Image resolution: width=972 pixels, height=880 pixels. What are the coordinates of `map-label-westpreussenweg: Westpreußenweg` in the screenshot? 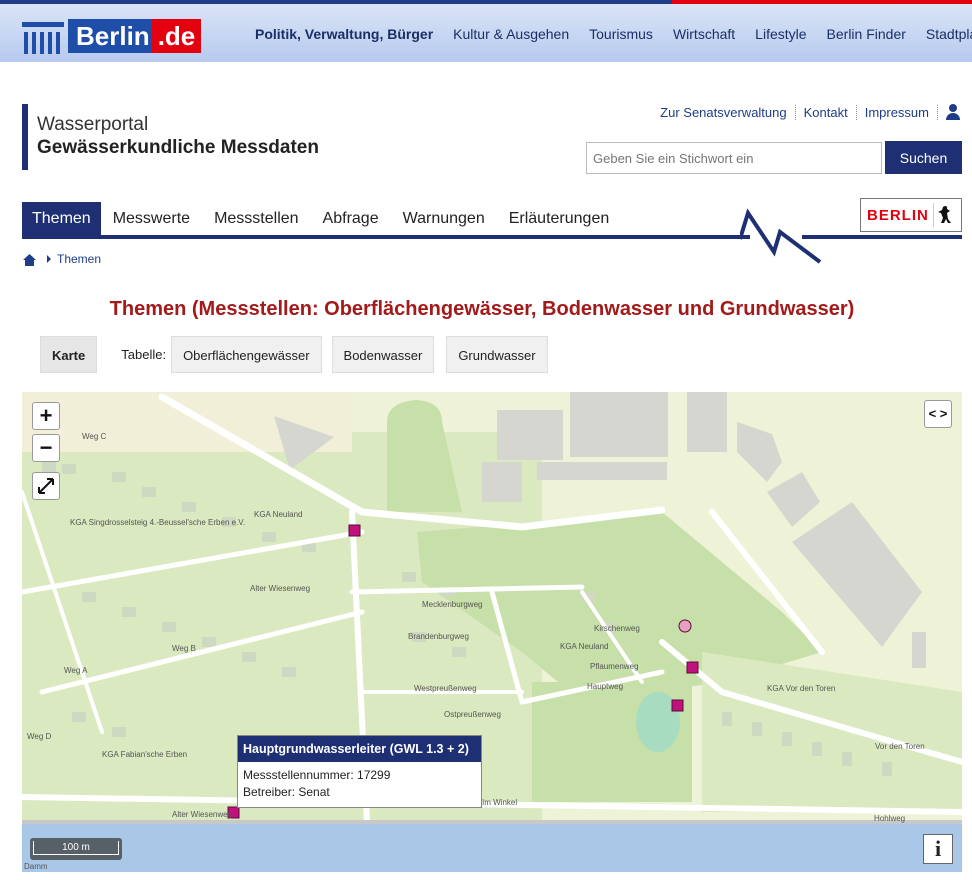 It's located at (445, 688).